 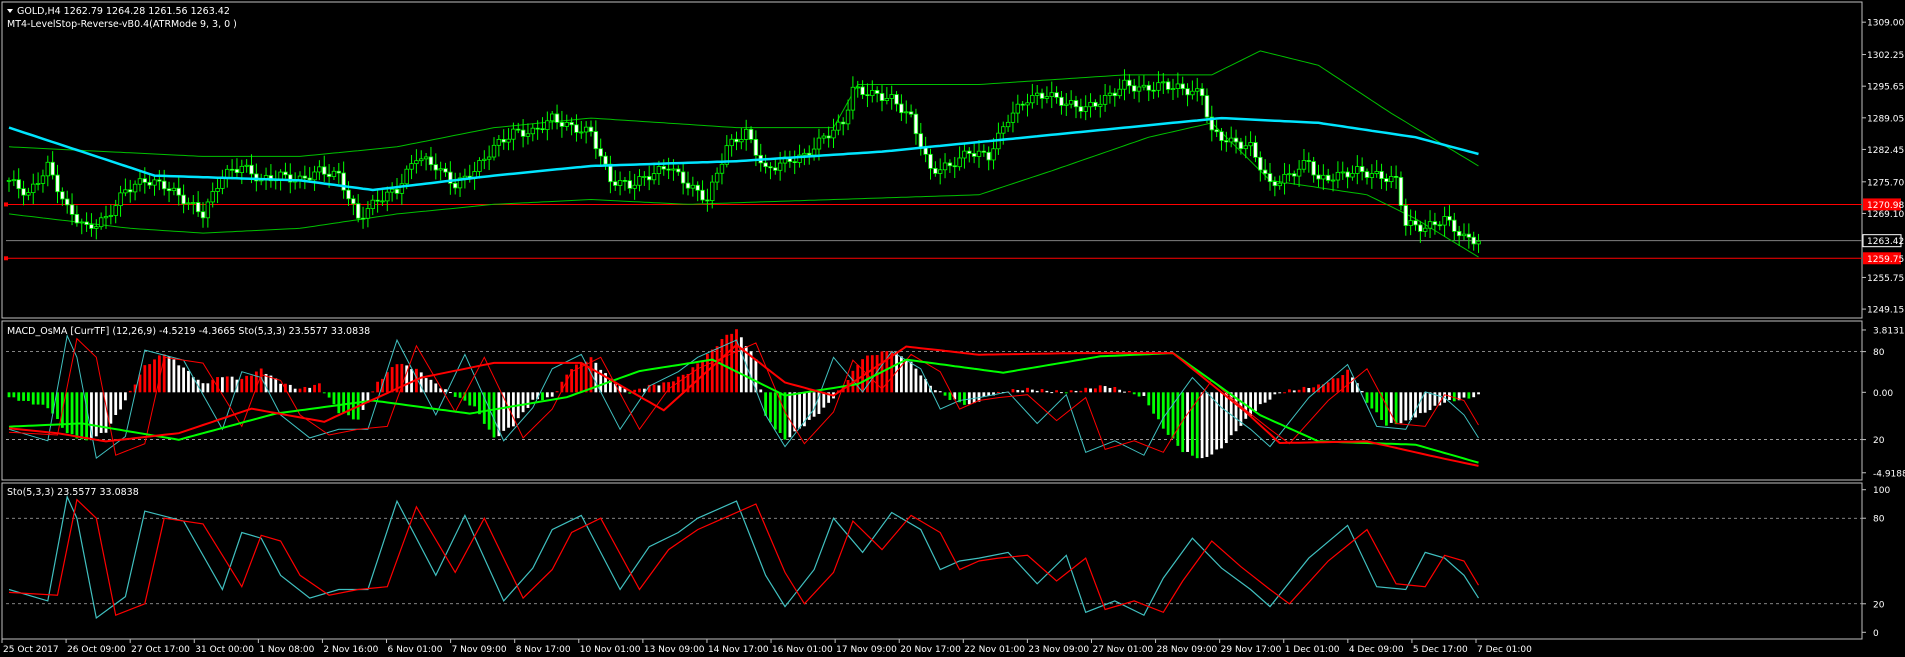 What do you see at coordinates (1885, 151) in the screenshot?
I see `price-tick-label: 1282.45` at bounding box center [1885, 151].